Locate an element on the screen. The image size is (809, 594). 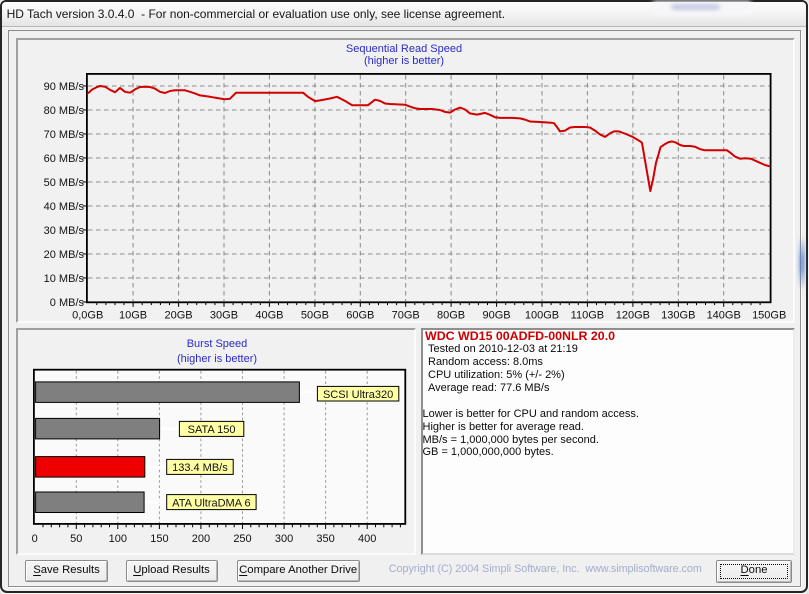
svg-text: 60 MB/s is located at coordinates (64, 159).